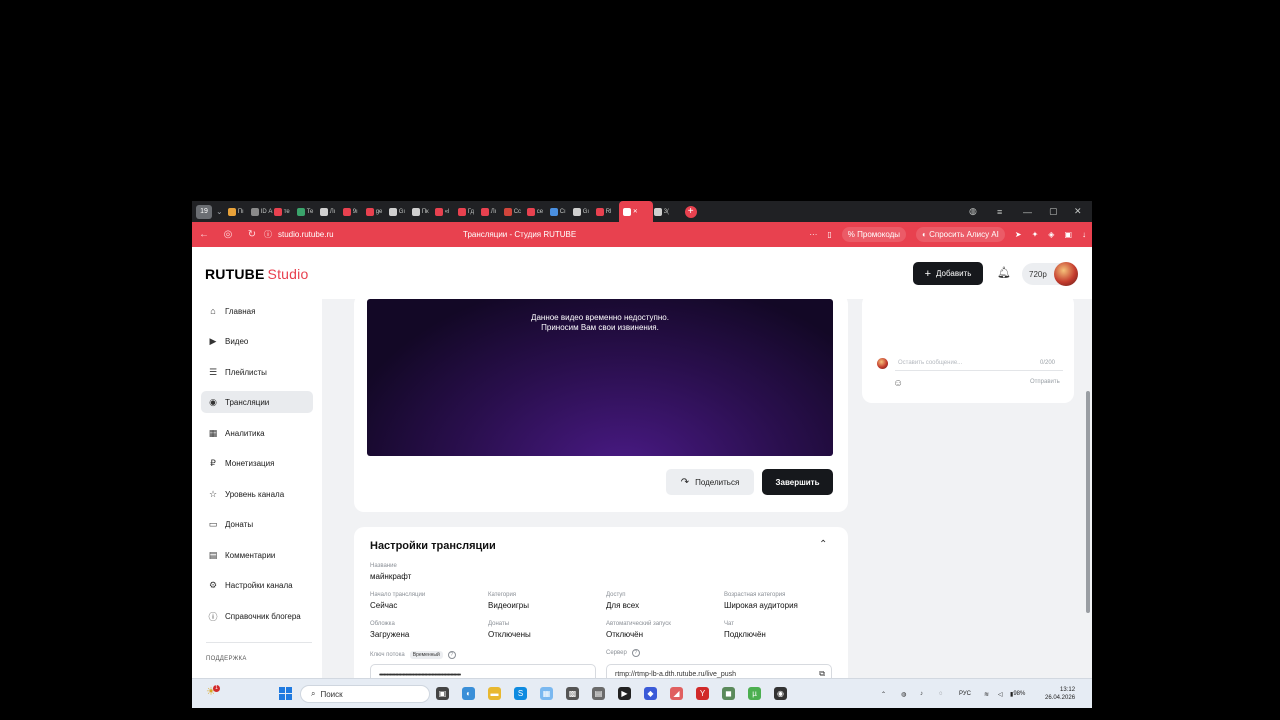 Image resolution: width=1280 pixels, height=720 pixels. I want to click on sidebar-item-home: ⌂ Главная, so click(257, 311).